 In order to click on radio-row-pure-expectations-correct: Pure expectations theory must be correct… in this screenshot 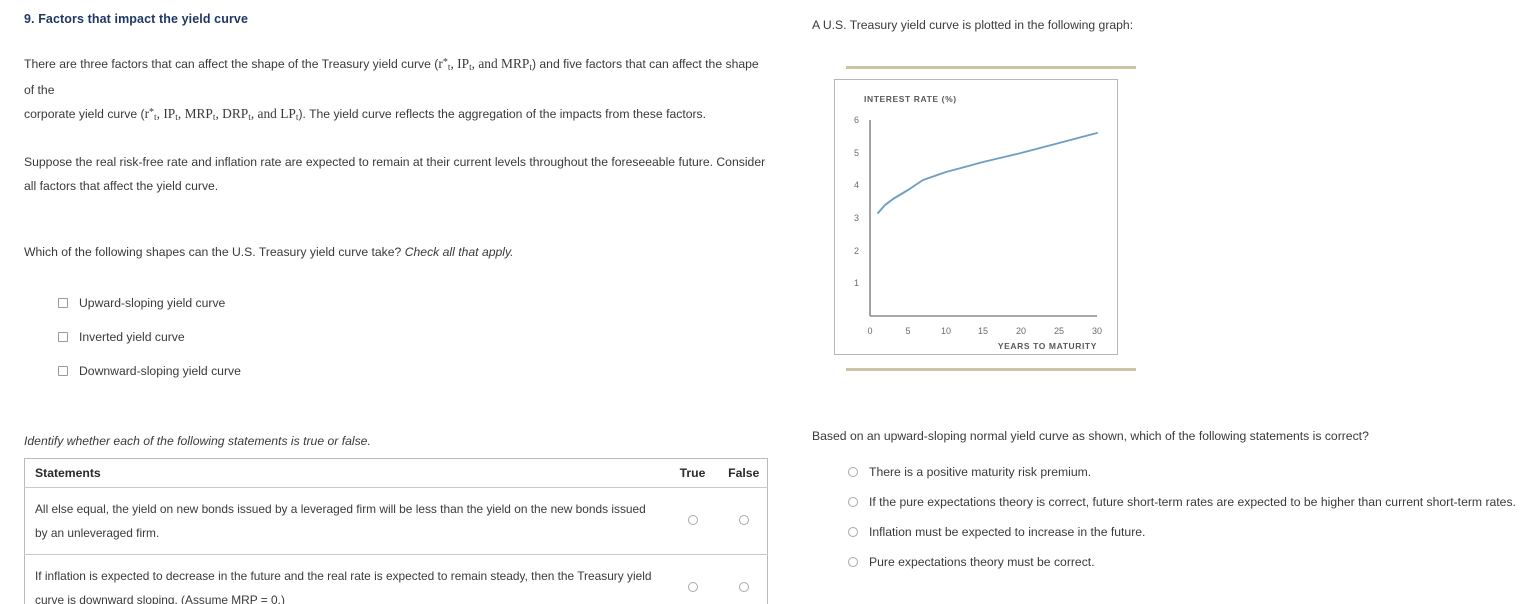, I will do `click(1187, 562)`.